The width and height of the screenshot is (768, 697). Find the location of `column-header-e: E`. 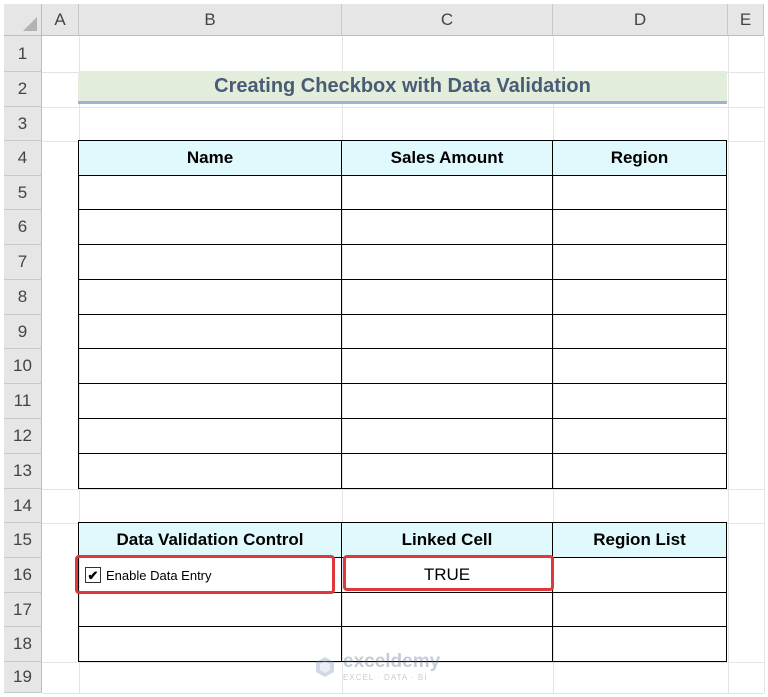

column-header-e: E is located at coordinates (746, 20).